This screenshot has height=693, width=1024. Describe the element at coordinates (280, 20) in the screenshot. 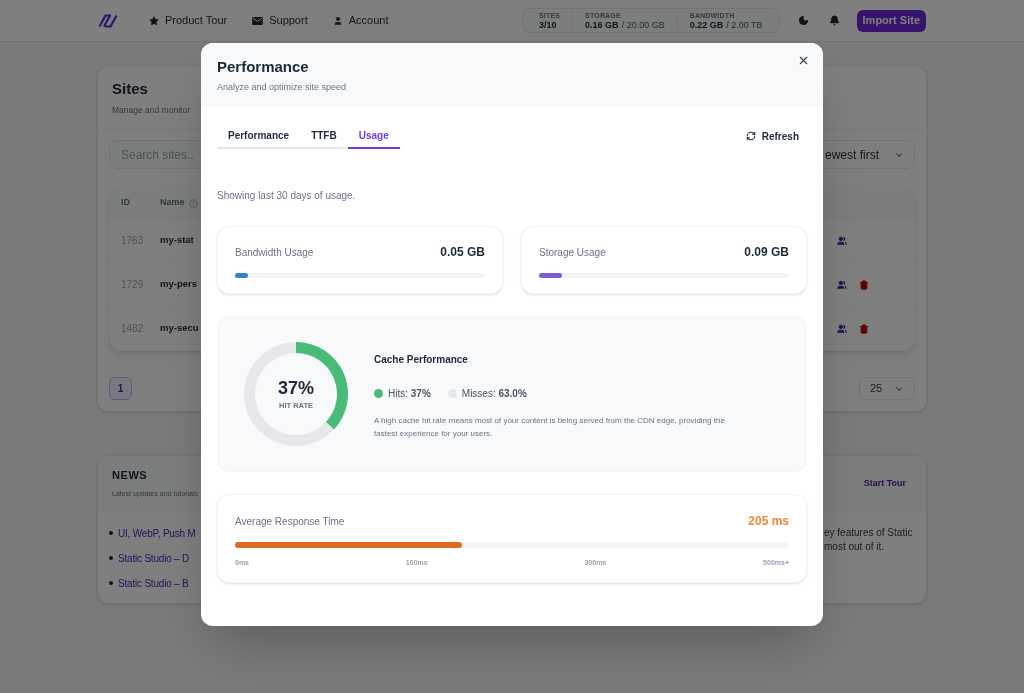

I see `nav-link: Support` at that location.